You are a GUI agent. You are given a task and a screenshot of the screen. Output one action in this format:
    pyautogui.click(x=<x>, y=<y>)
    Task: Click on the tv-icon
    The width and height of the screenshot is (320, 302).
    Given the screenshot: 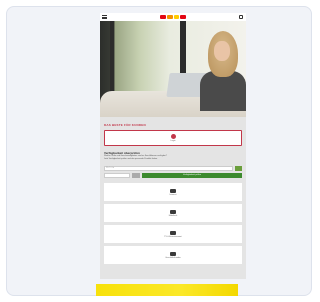 What is the action you would take?
    pyautogui.click(x=173, y=232)
    